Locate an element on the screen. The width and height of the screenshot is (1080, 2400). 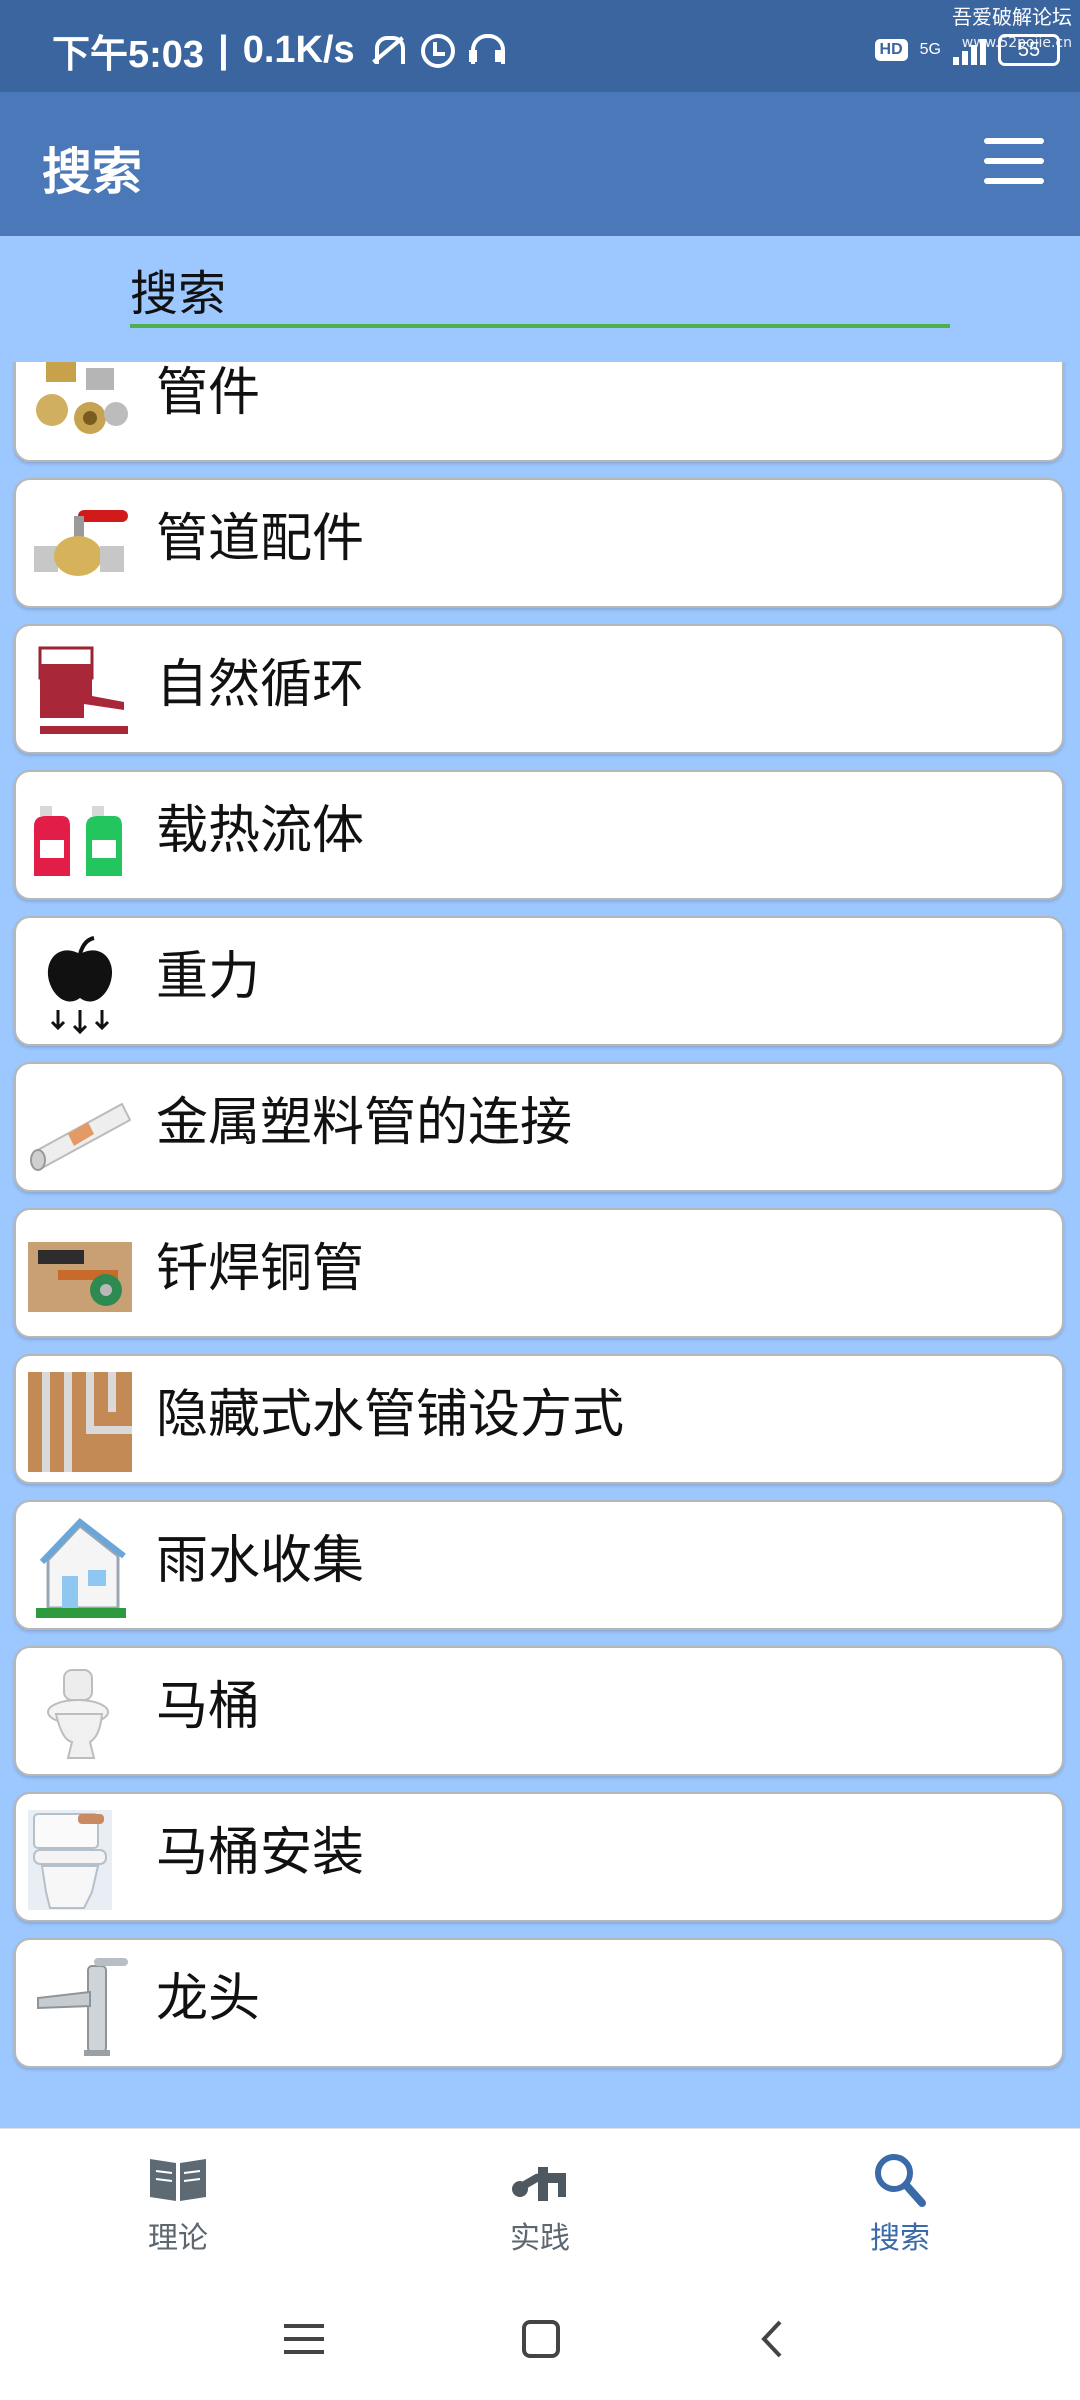
system-navigation-bar is located at coordinates (540, 2339).